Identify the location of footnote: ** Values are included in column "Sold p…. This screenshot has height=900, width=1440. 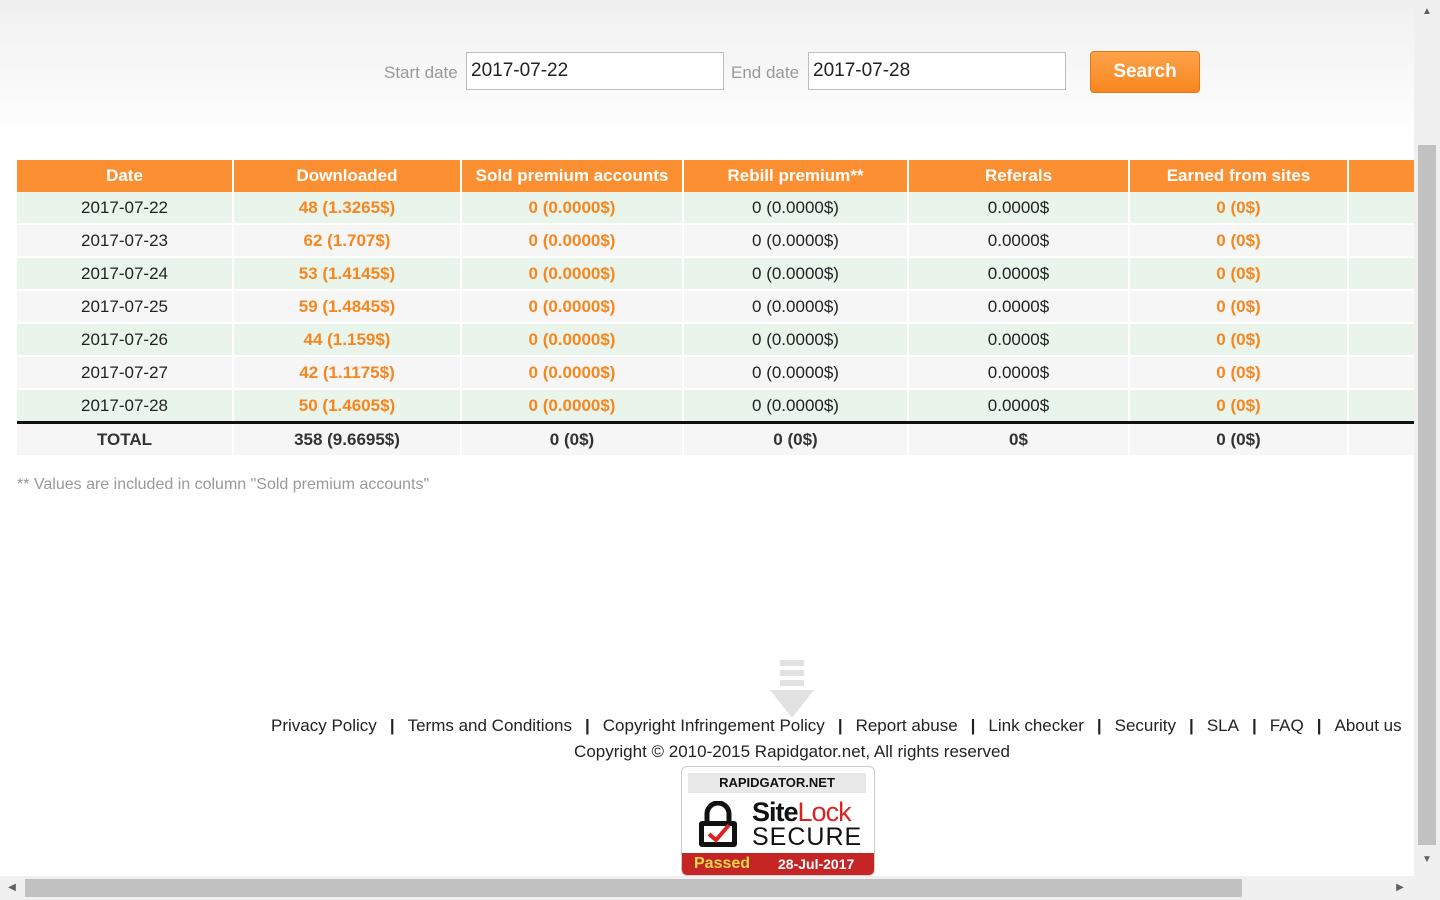
(223, 484).